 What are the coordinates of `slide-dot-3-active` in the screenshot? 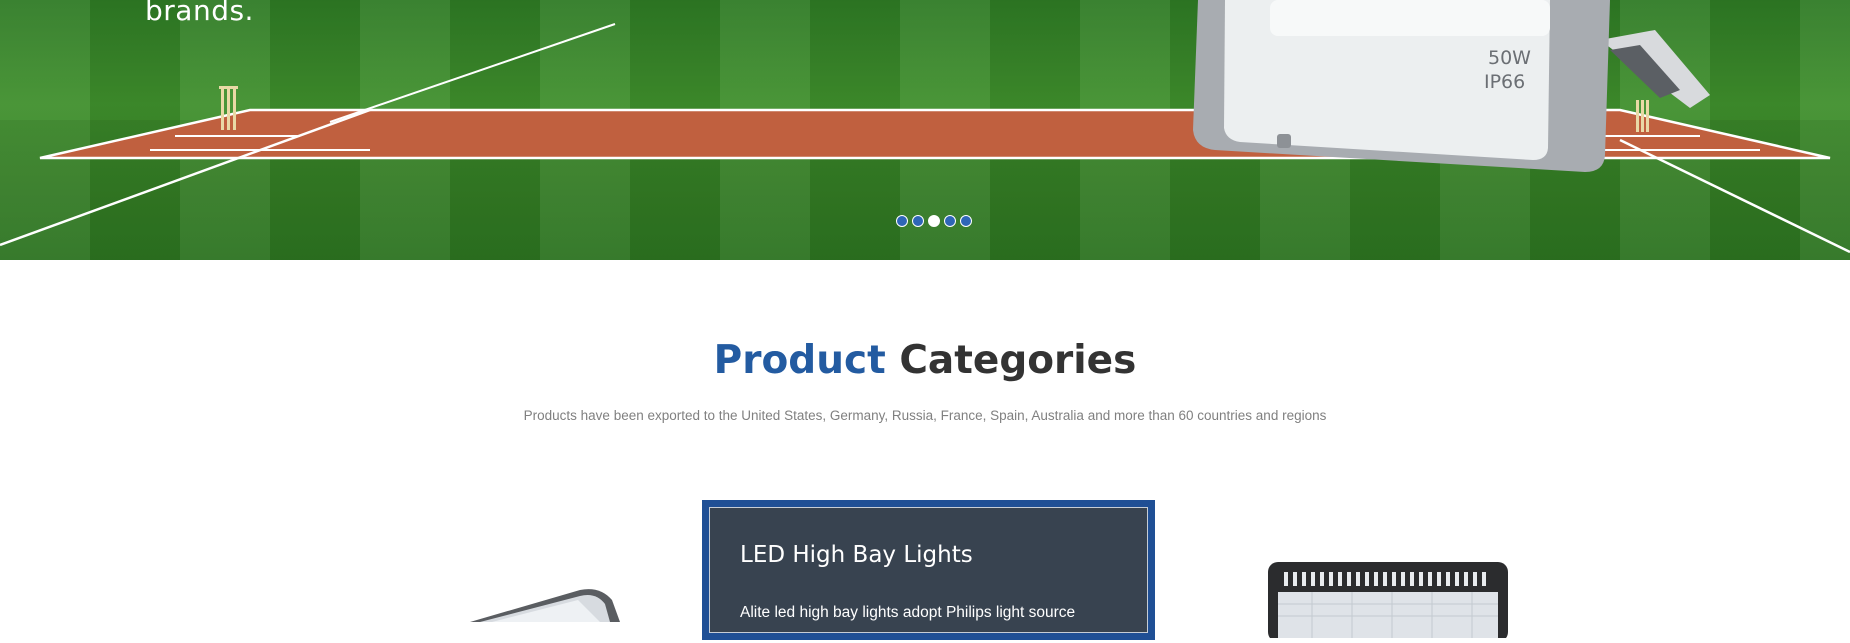 It's located at (934, 221).